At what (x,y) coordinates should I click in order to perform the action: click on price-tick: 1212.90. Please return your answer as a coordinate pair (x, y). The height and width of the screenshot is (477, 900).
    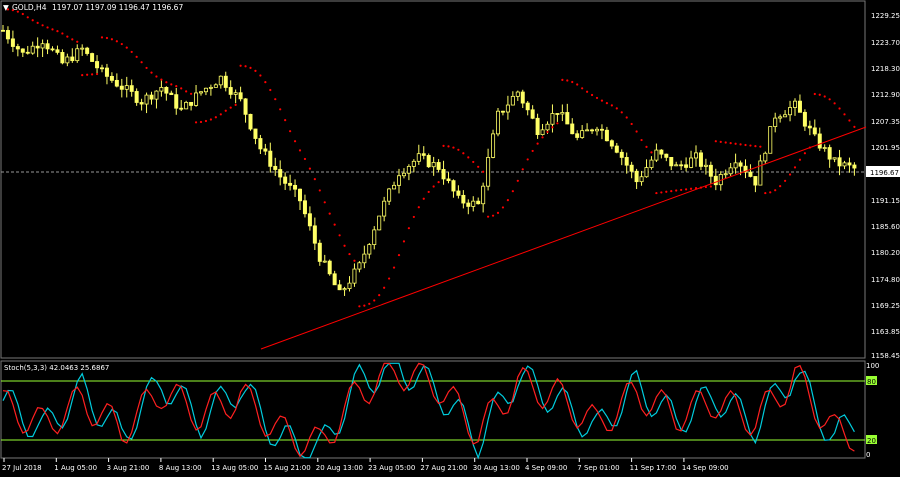
    Looking at the image, I should click on (885, 95).